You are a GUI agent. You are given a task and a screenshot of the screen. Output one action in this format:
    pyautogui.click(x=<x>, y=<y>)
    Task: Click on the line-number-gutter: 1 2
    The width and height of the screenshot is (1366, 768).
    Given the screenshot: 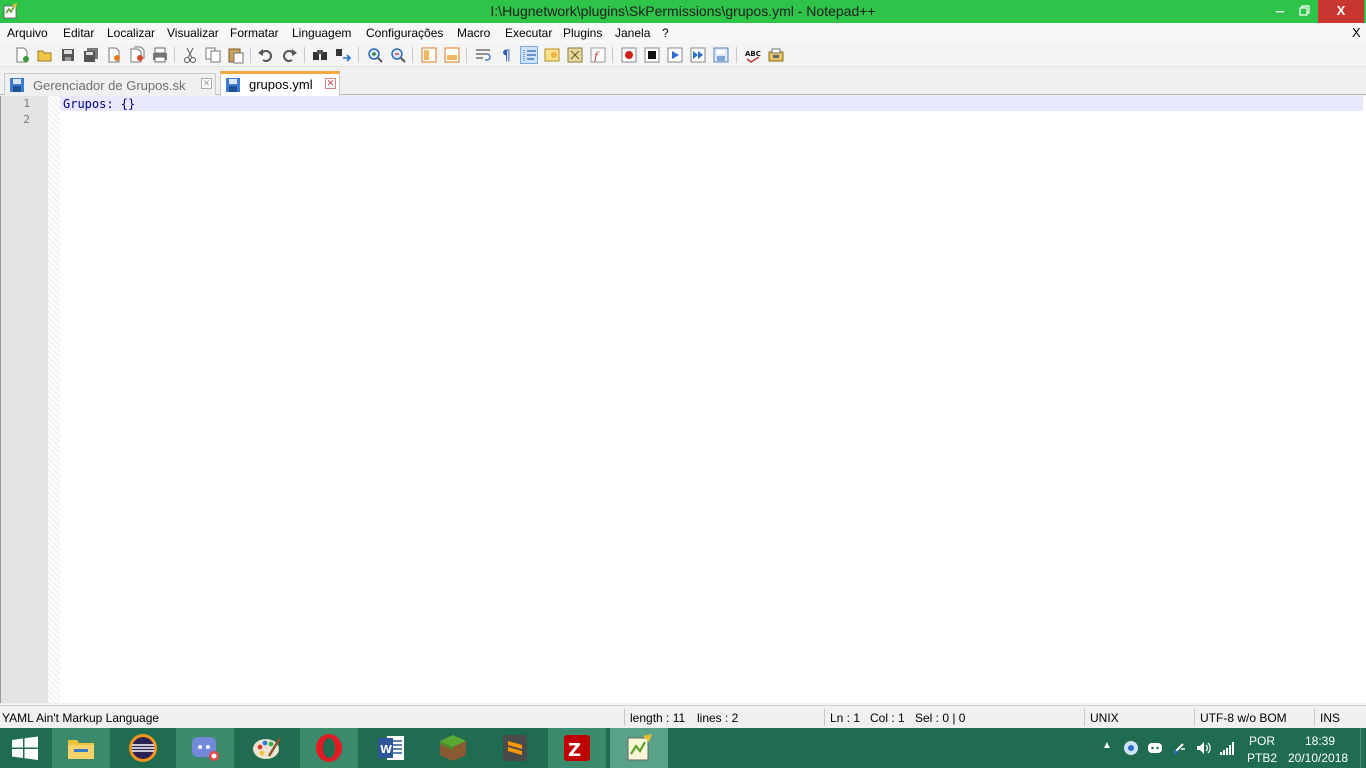 What is the action you would take?
    pyautogui.click(x=24, y=399)
    